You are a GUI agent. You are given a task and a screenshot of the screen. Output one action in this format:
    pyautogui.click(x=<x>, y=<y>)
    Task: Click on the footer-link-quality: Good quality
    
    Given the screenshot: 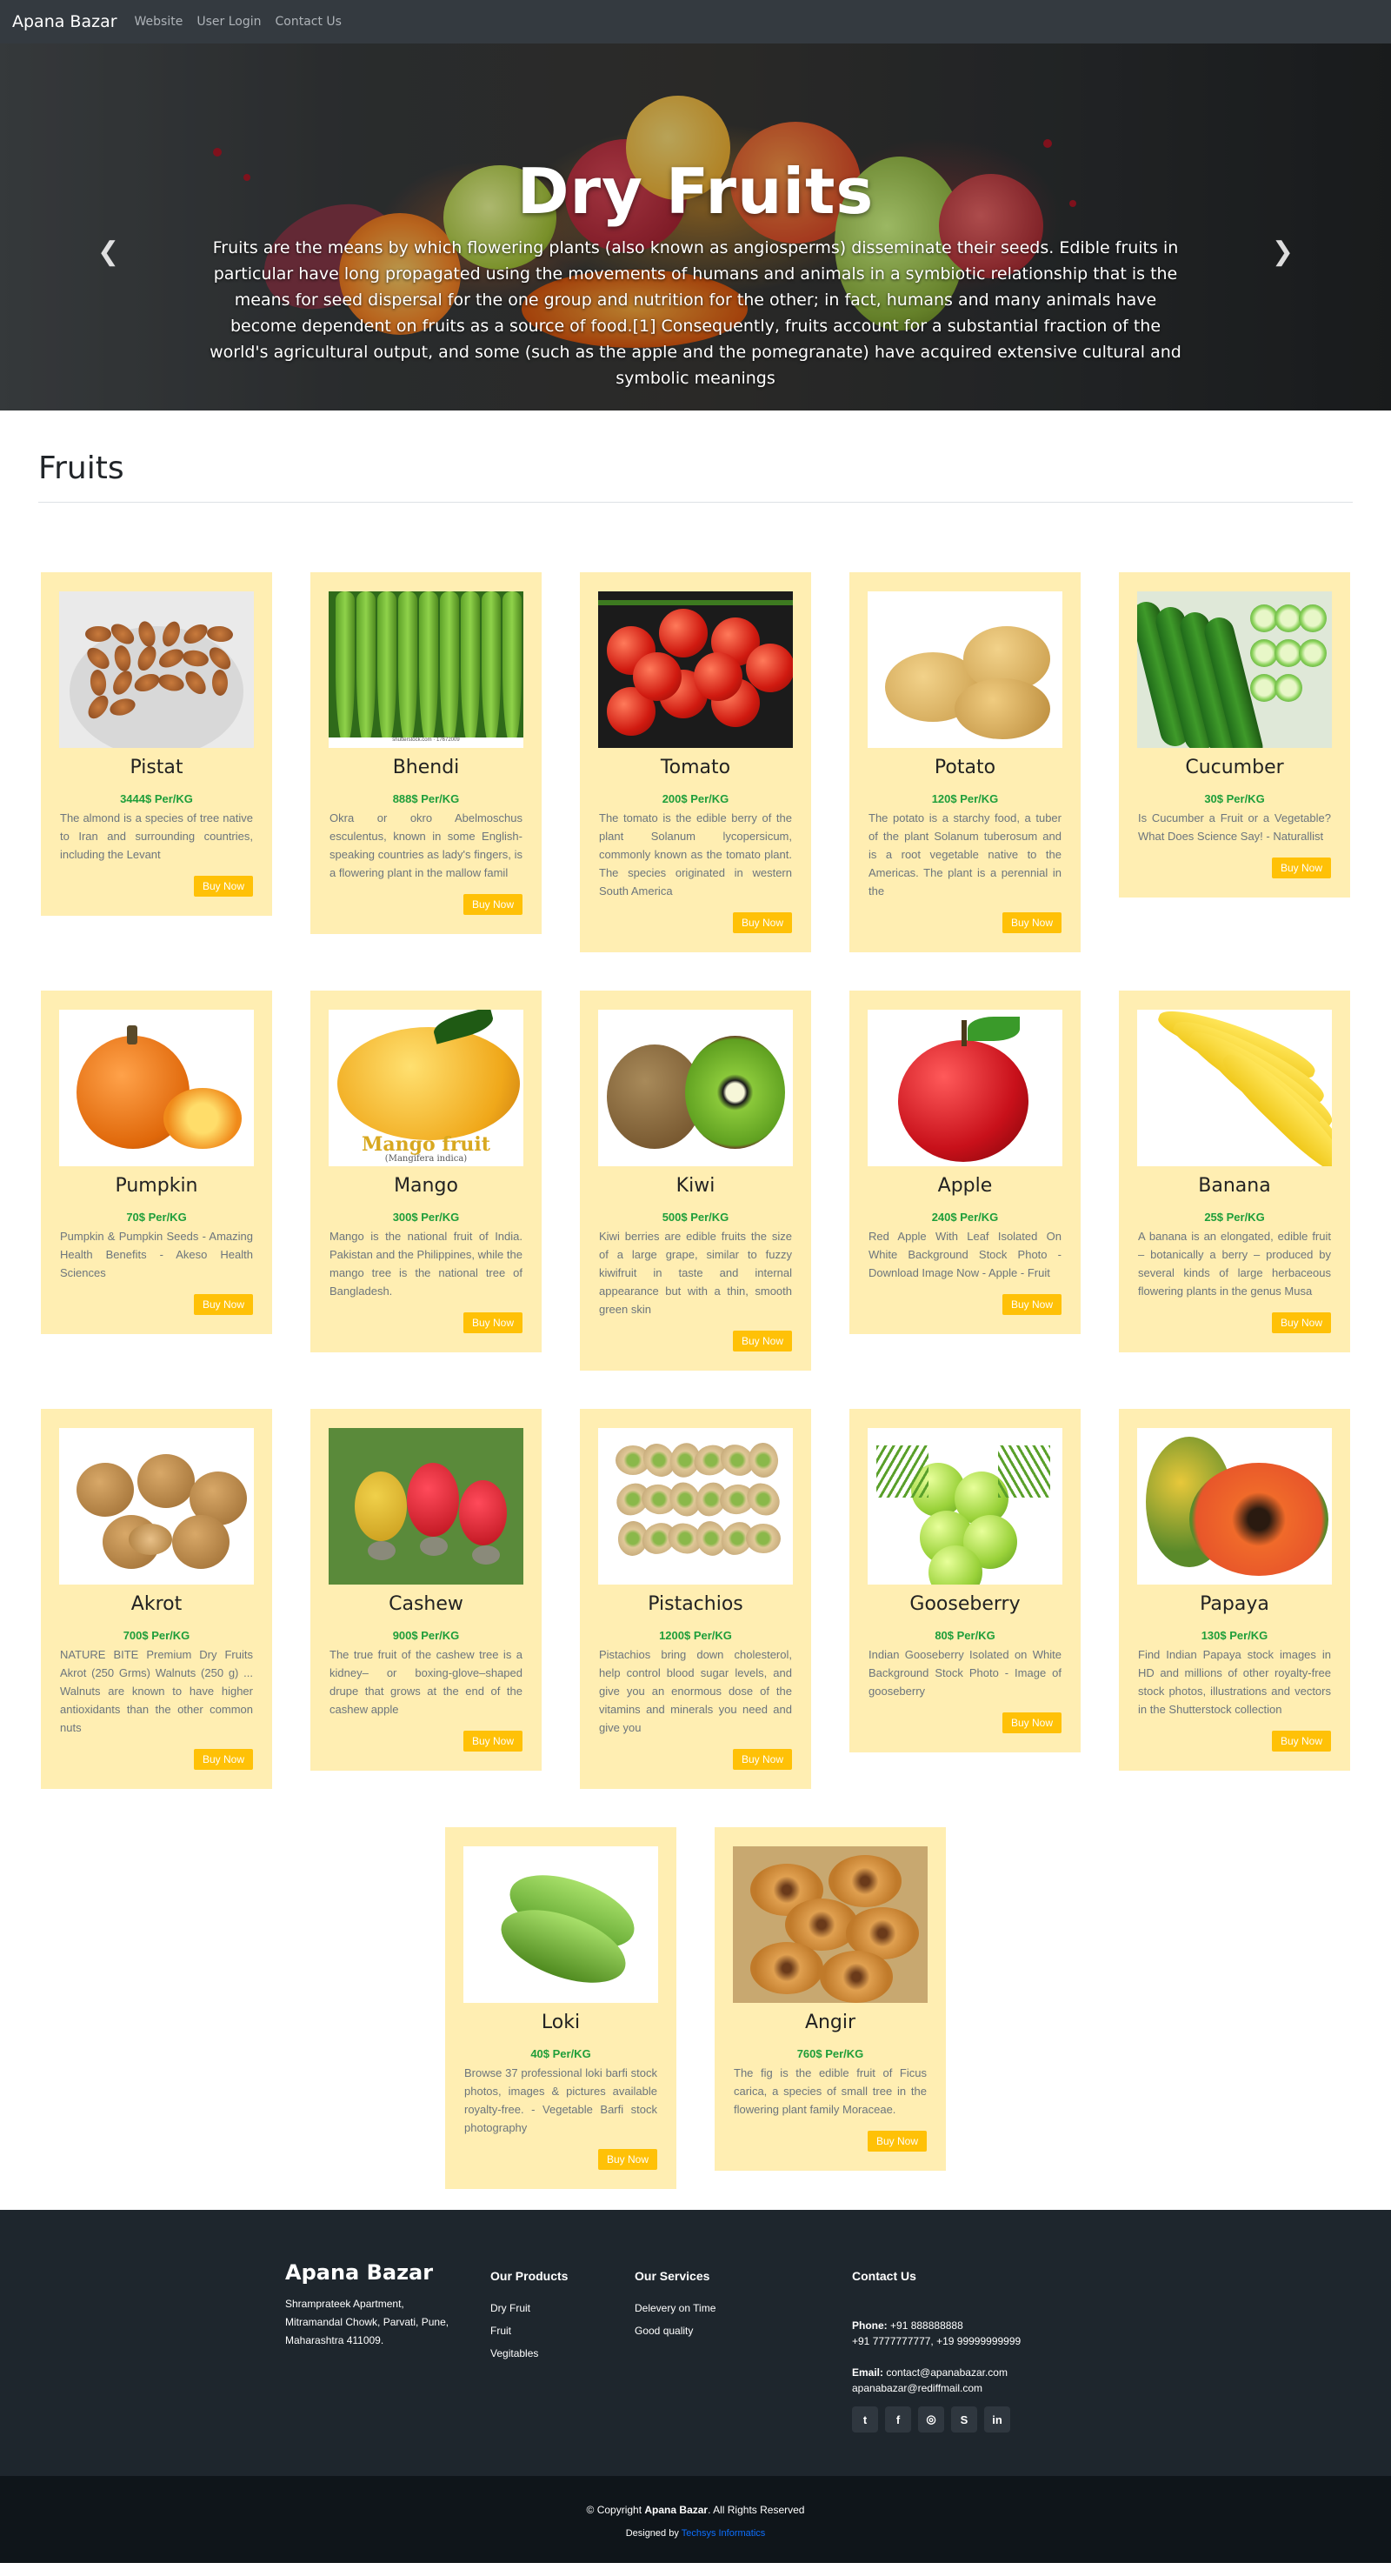 What is the action you would take?
    pyautogui.click(x=743, y=2331)
    